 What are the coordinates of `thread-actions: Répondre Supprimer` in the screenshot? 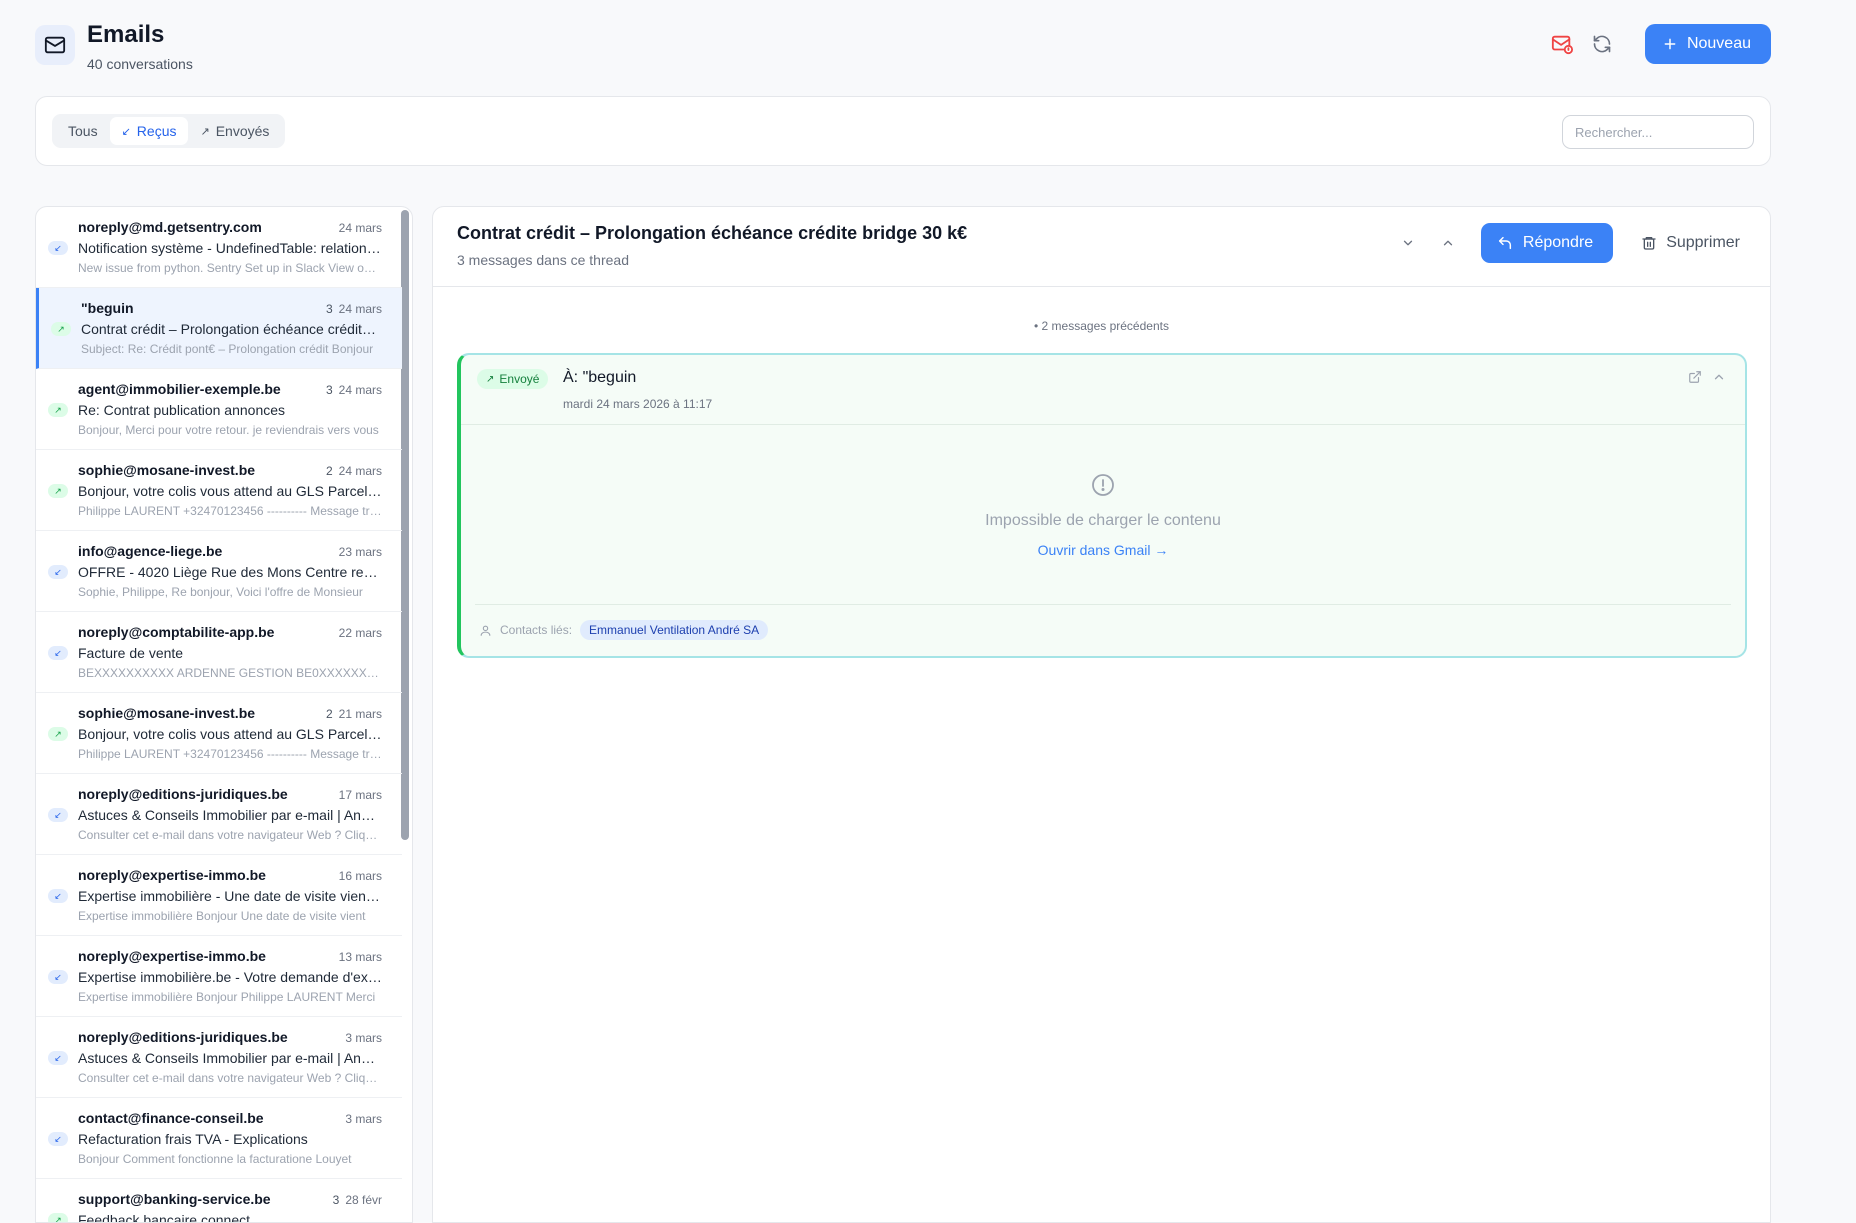 It's located at (1566, 243).